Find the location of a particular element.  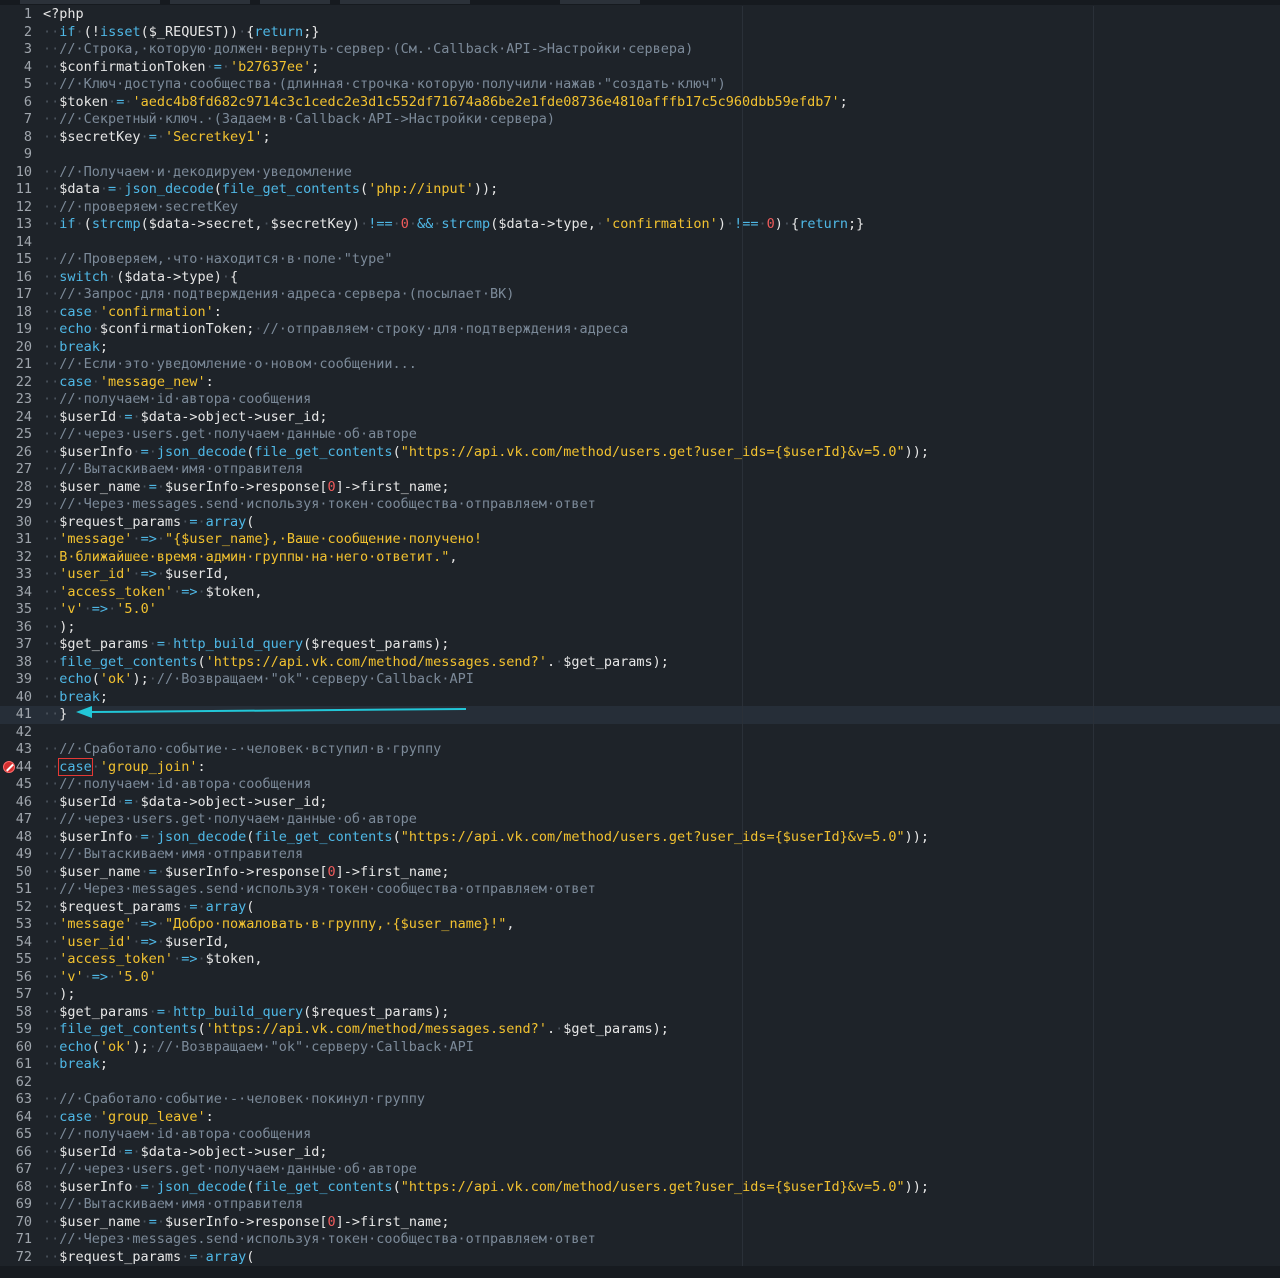

code-line: 18 ··case·'confirmation': is located at coordinates (640, 313).